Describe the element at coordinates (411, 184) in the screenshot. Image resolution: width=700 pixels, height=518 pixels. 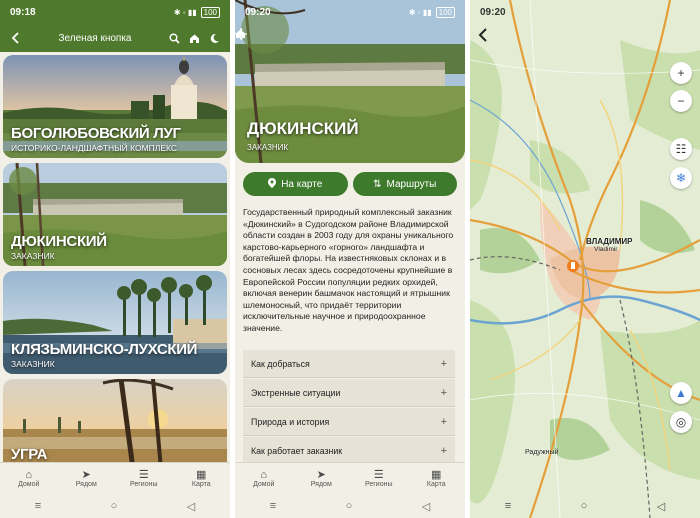
I see `button-label: Маршруты` at that location.